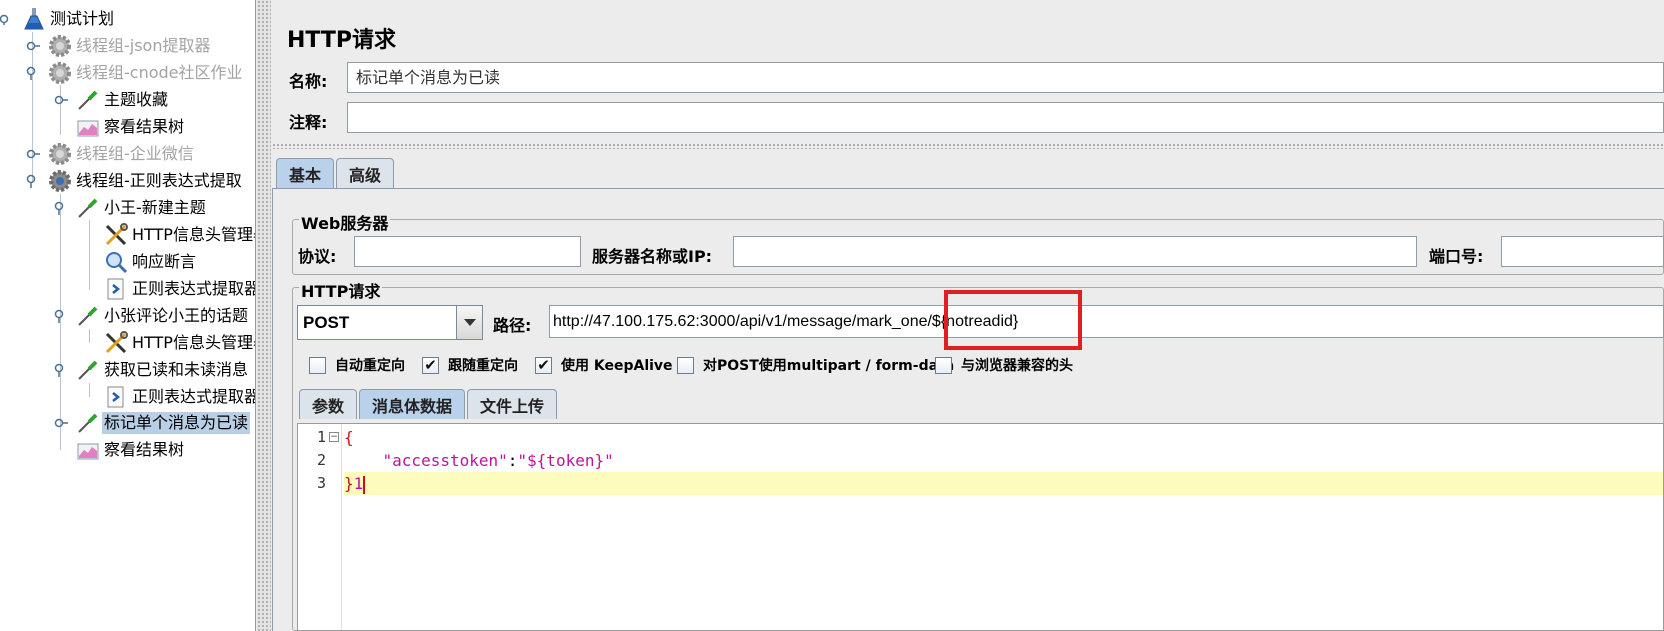 The image size is (1664, 631). I want to click on code-line: "accesstoken":"${token}", so click(1003, 460).